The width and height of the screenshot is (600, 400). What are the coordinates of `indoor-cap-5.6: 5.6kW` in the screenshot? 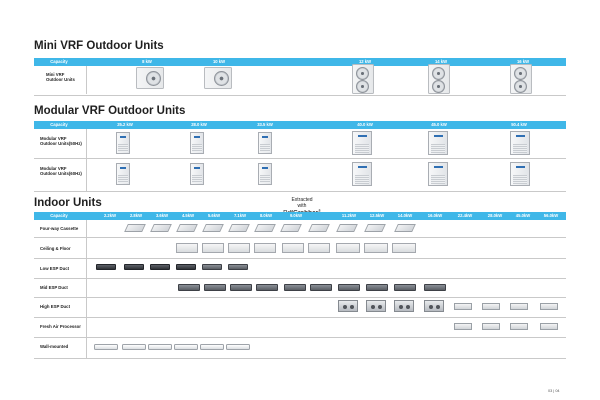 It's located at (214, 215).